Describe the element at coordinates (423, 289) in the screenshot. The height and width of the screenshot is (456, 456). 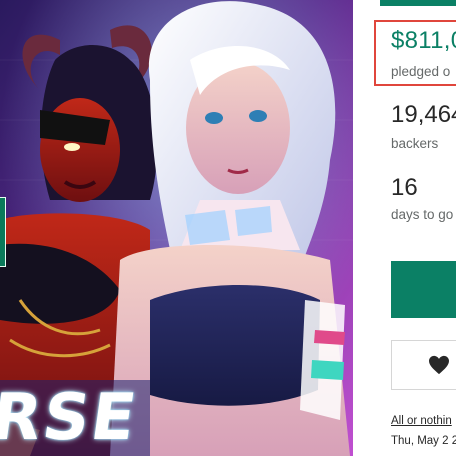
I see `back-this-project-button` at that location.